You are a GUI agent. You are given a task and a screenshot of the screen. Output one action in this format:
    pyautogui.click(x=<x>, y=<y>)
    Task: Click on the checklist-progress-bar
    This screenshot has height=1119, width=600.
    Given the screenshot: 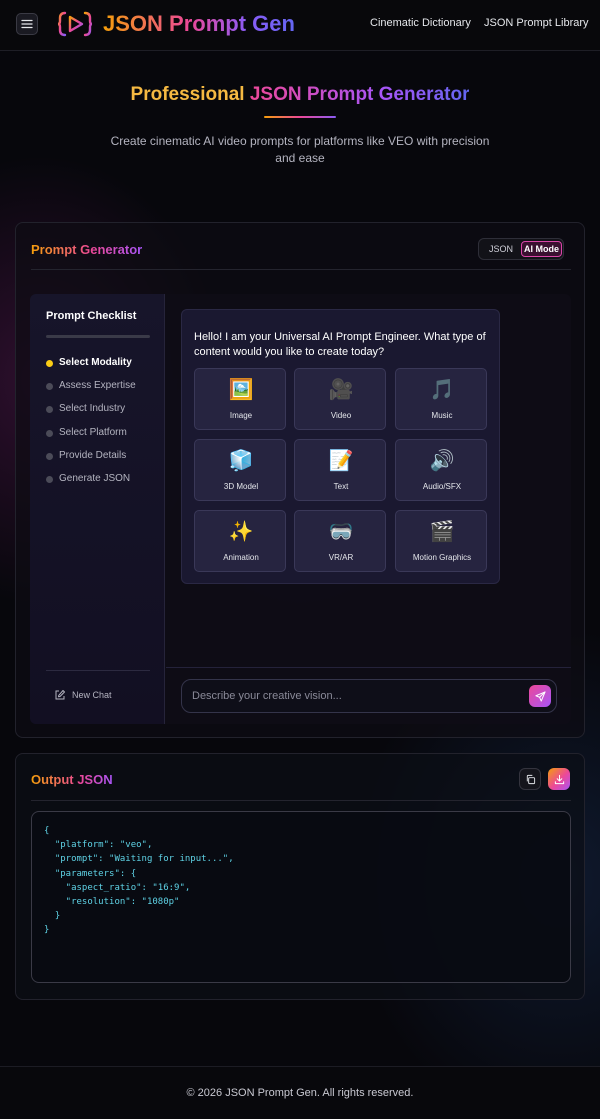 What is the action you would take?
    pyautogui.click(x=98, y=336)
    